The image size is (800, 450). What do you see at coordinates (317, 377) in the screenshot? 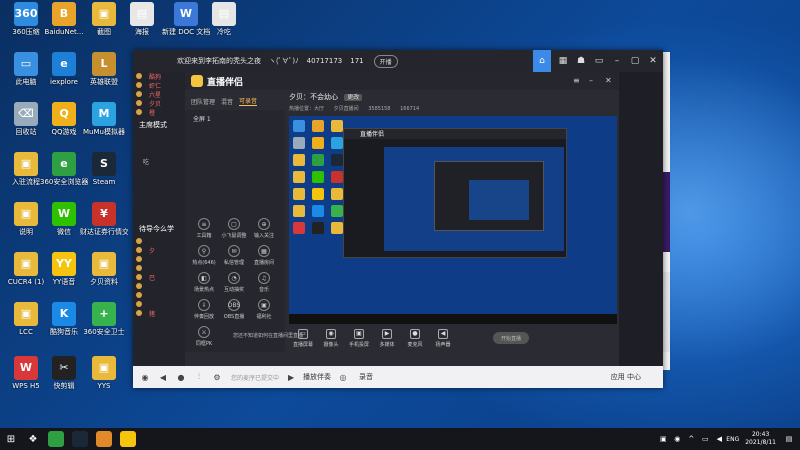
I see `play-accompaniment-button: 播放伴奏` at bounding box center [317, 377].